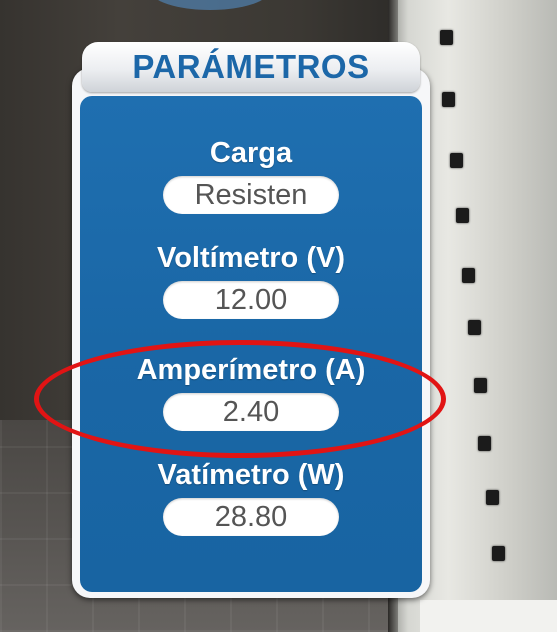 This screenshot has width=557, height=632. Describe the element at coordinates (488, 616) in the screenshot. I see `background-floor-light` at that location.